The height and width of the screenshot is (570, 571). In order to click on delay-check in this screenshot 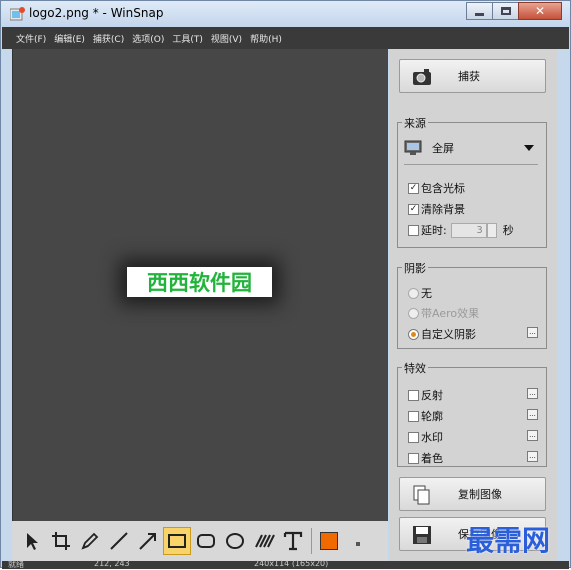, I will do `click(413, 230)`.